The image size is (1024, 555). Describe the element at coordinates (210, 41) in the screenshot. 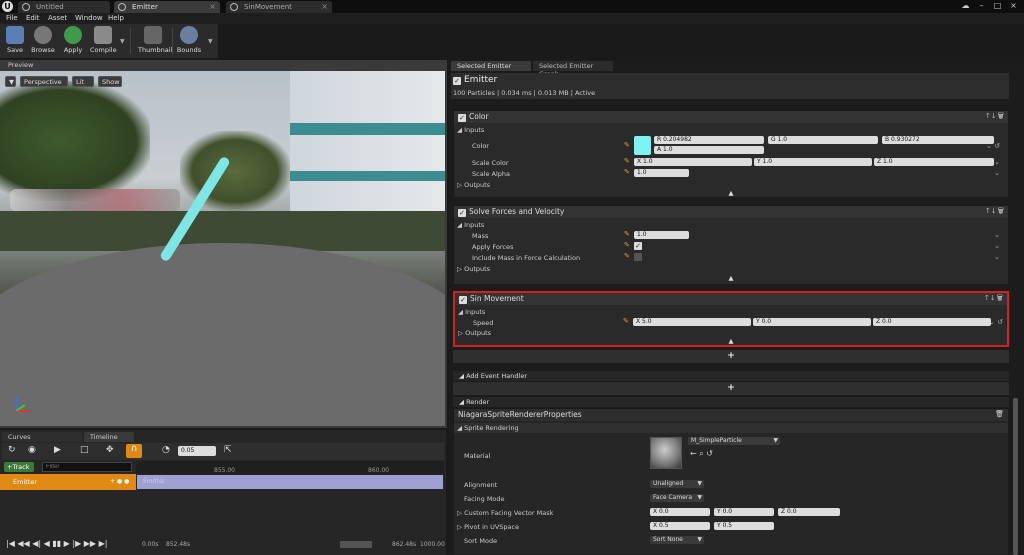

I see `bounds-dropdown-icon: ▼` at that location.